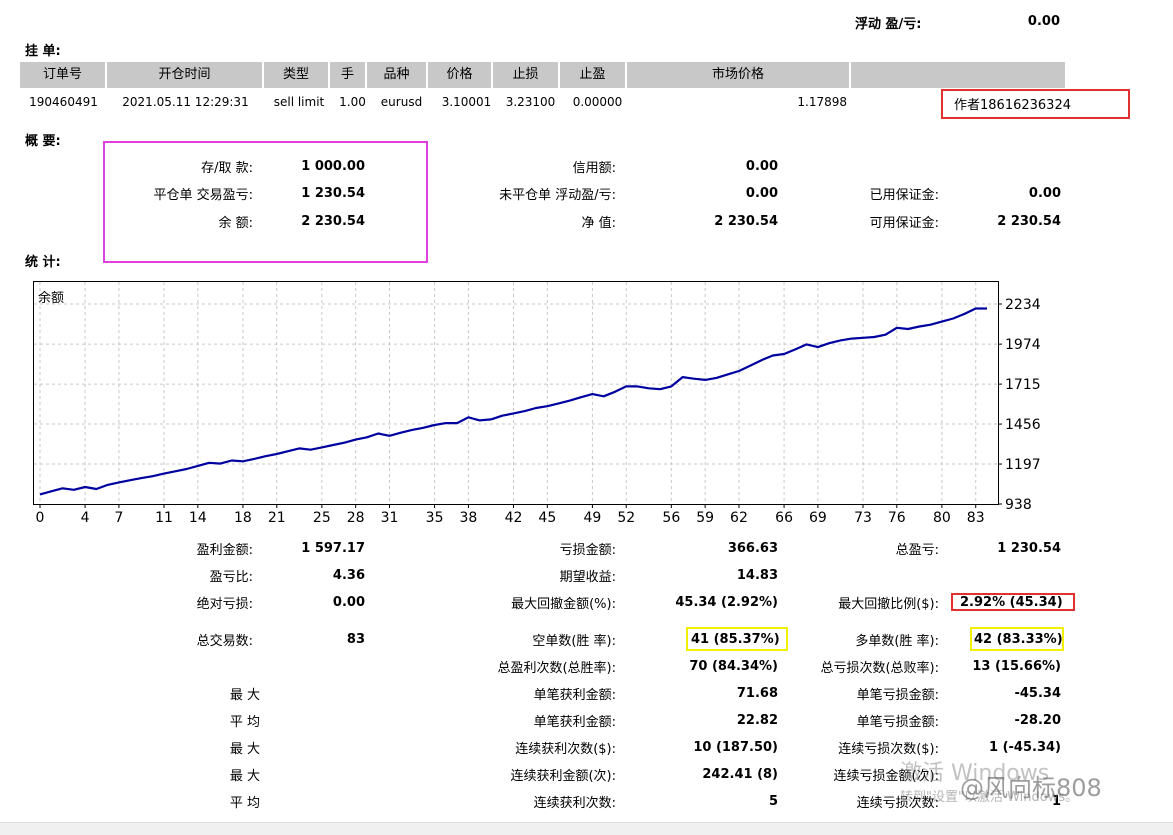  What do you see at coordinates (897, 695) in the screenshot?
I see `largest-loss-label: 单笔亏损金额:` at bounding box center [897, 695].